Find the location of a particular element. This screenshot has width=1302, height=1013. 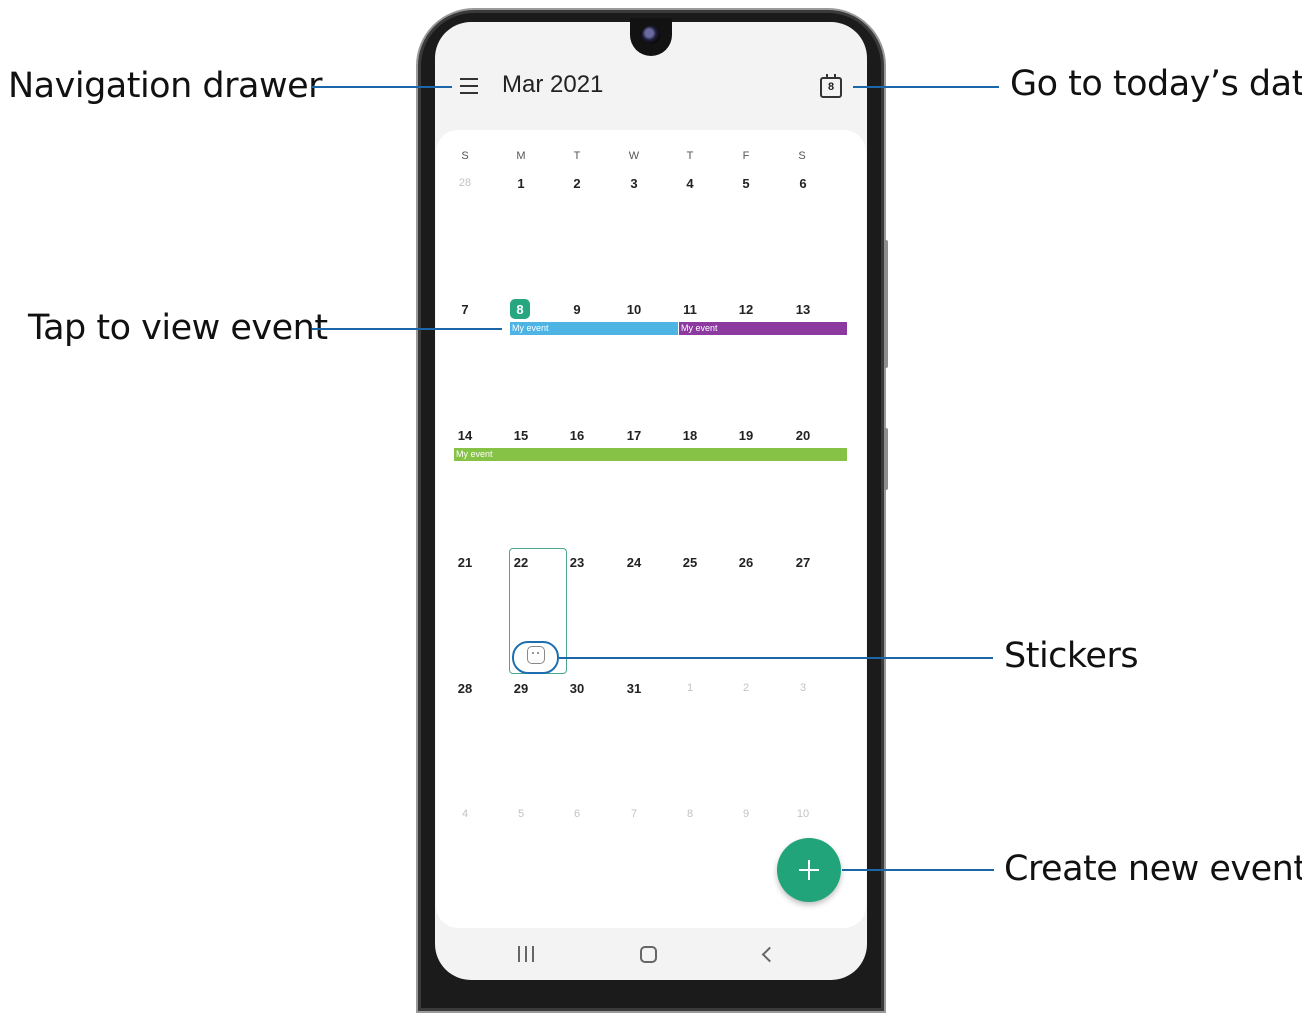

volume-button is located at coordinates (886, 304).